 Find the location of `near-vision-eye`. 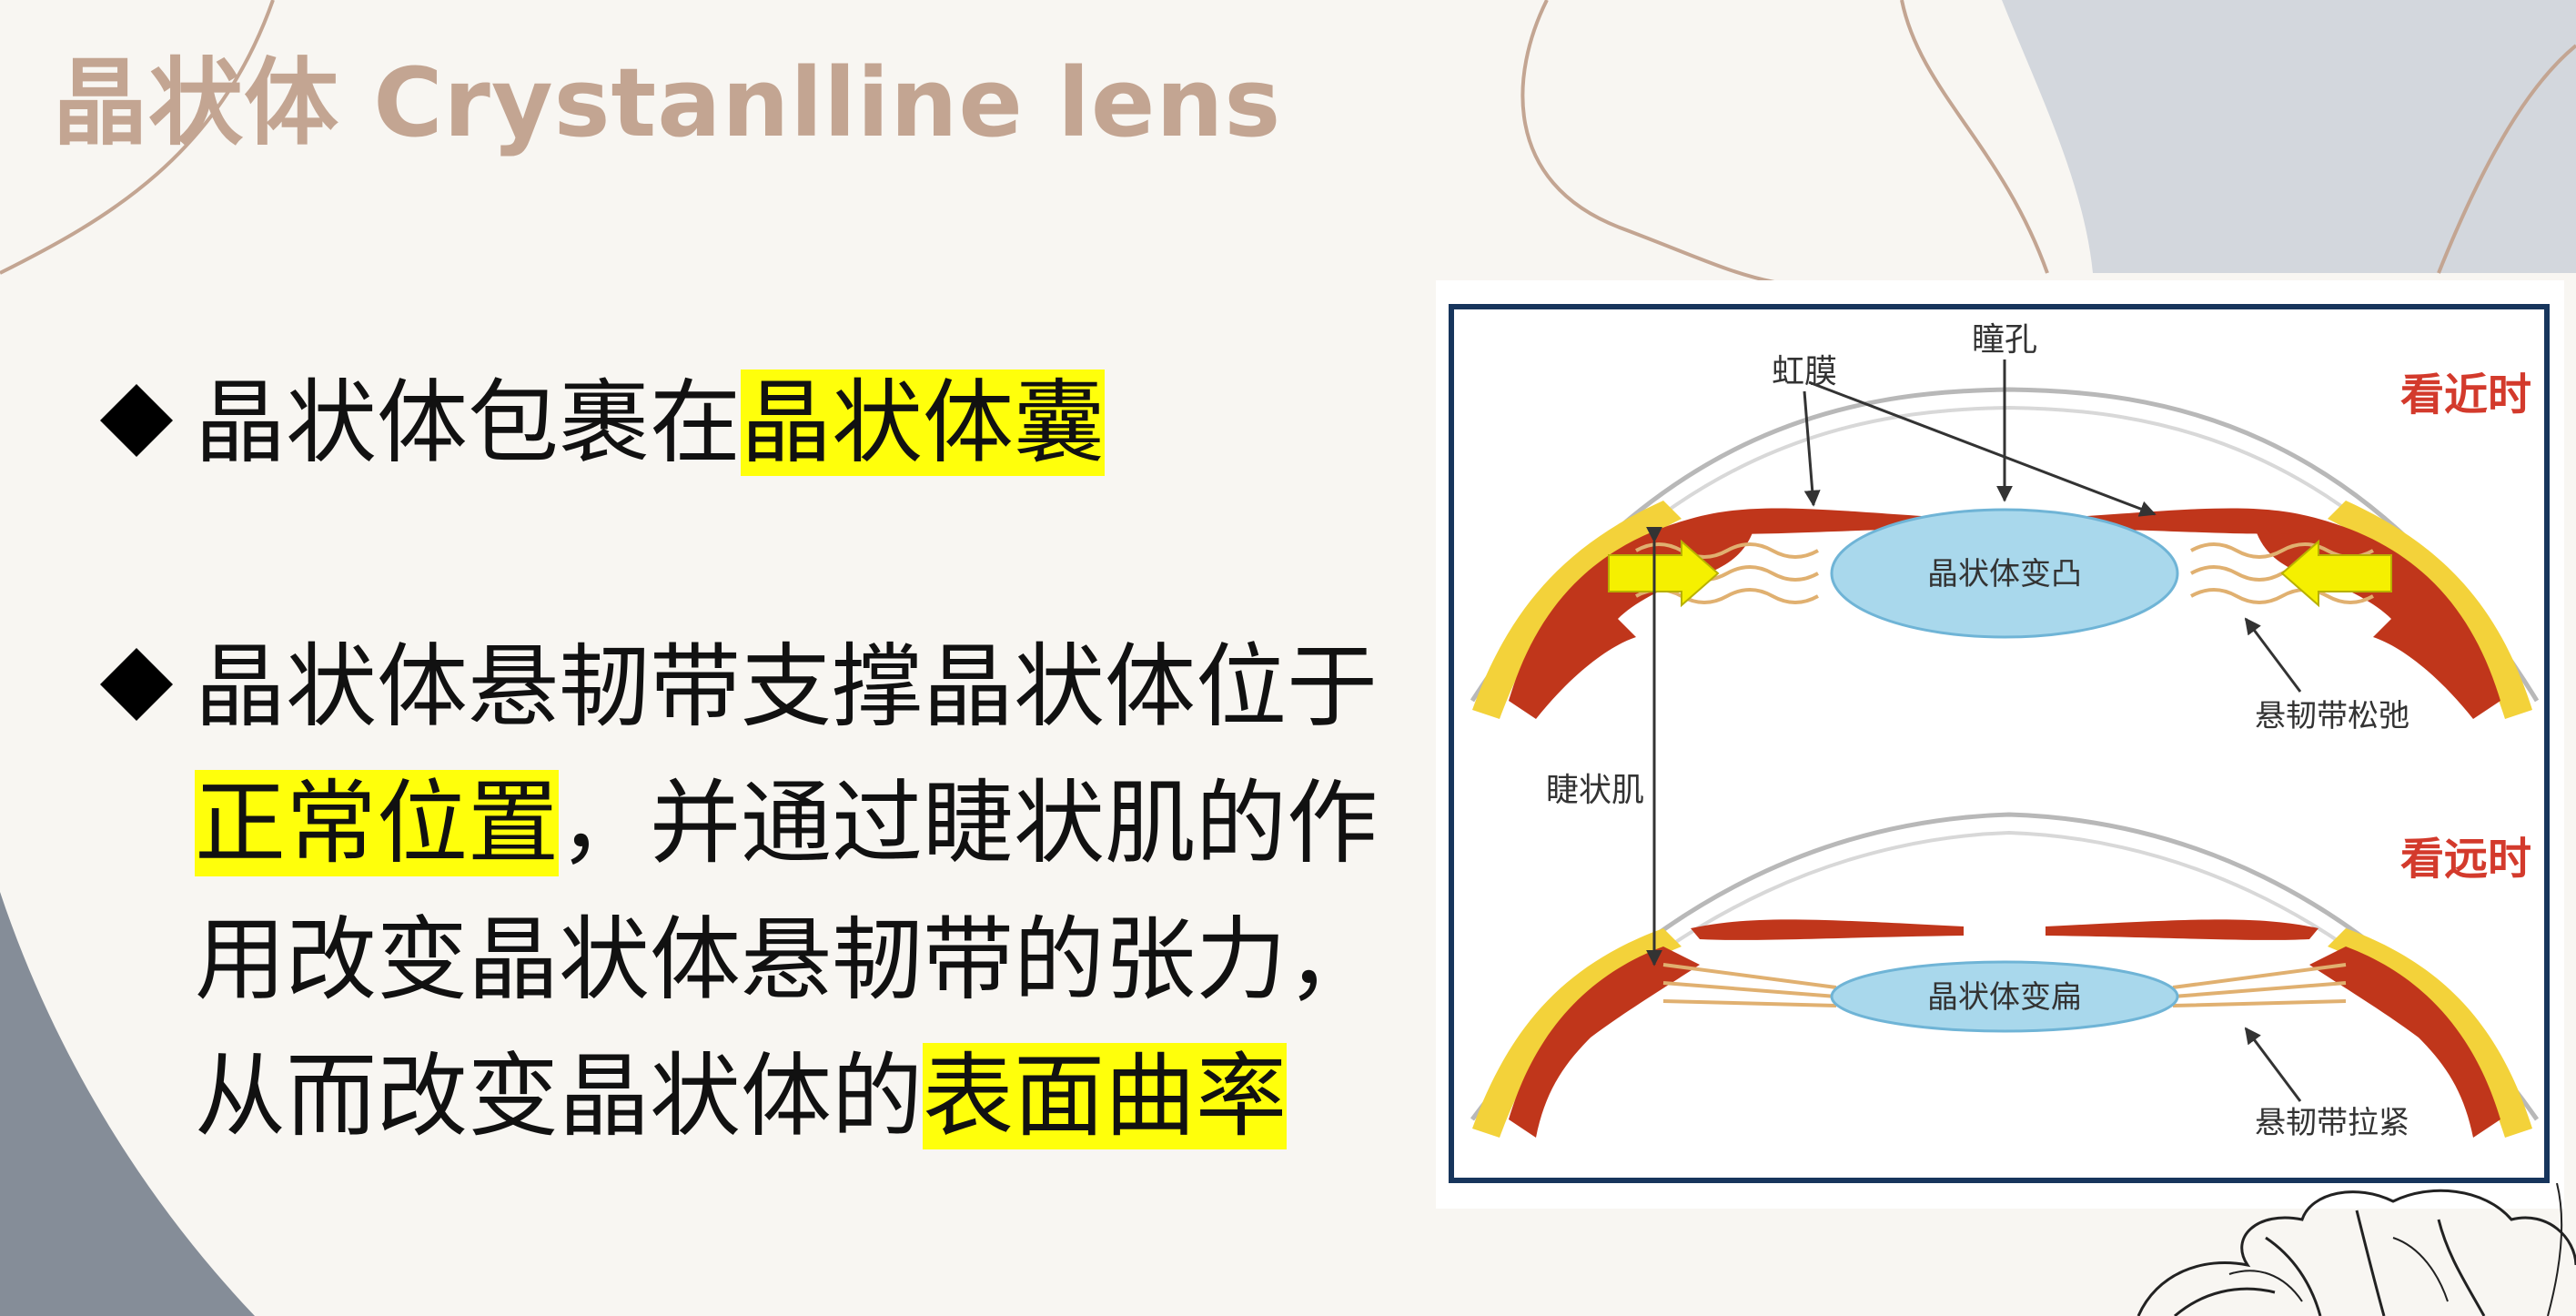

near-vision-eye is located at coordinates (2005, 539).